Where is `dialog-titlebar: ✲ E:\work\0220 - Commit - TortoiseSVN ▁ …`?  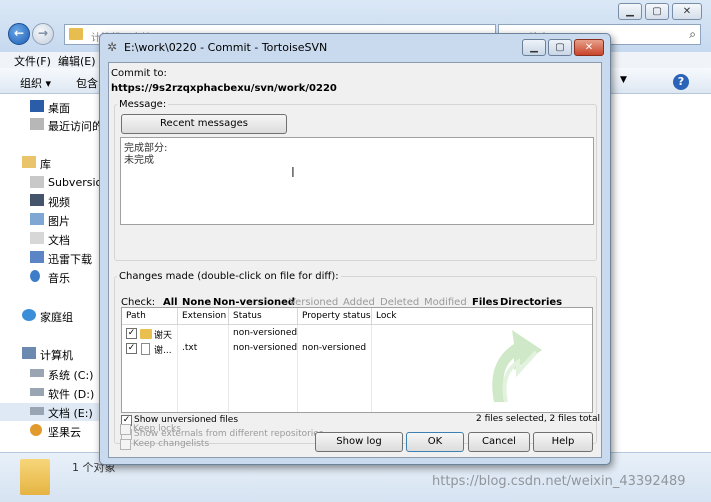 dialog-titlebar: ✲ E:\work\0220 - Commit - TortoiseSVN ▁ … is located at coordinates (355, 47).